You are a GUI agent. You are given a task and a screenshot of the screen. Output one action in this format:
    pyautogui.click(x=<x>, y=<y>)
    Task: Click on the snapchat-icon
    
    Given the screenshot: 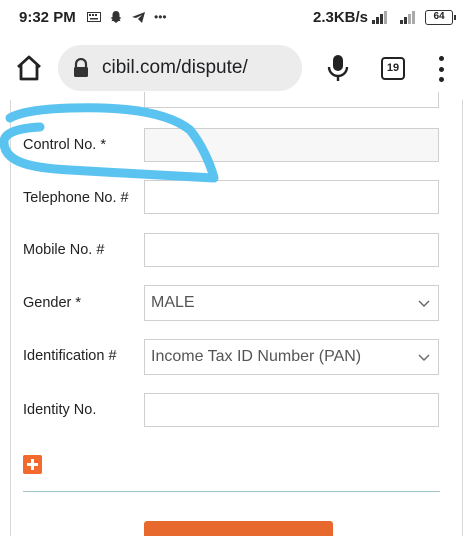 What is the action you would take?
    pyautogui.click(x=116, y=17)
    